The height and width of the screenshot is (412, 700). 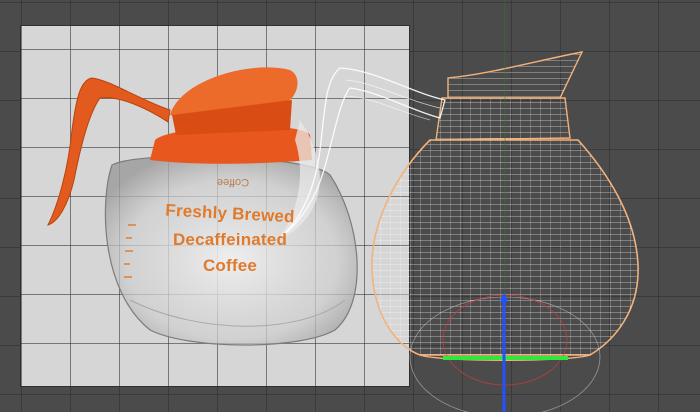 I want to click on label-line-3: Coffee, so click(x=230, y=265).